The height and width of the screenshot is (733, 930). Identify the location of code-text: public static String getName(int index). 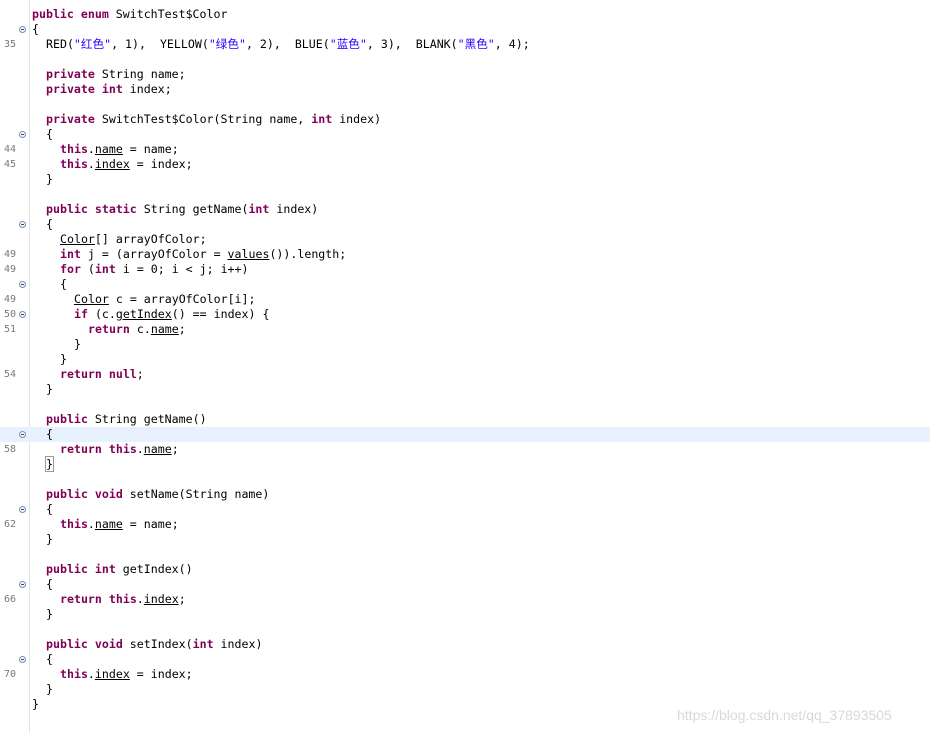
(182, 209).